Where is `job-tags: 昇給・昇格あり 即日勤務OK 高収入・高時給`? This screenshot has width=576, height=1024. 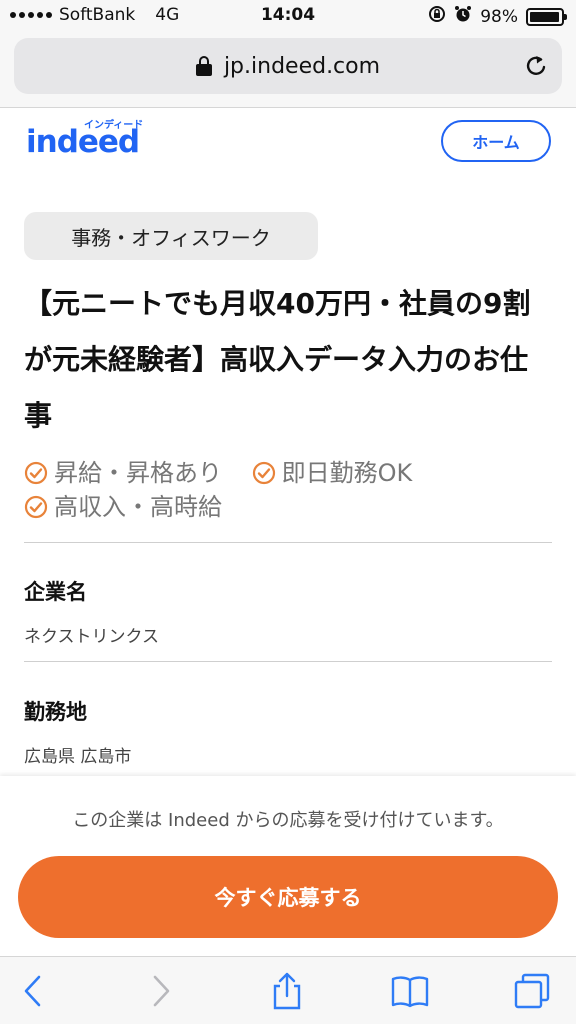 job-tags: 昇給・昇格あり 即日勤務OK 高収入・高時給 is located at coordinates (289, 492).